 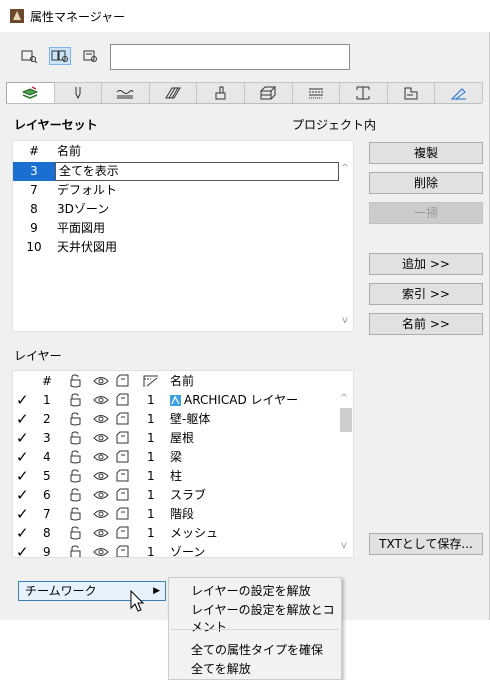 I want to click on layer-name: 階段, so click(x=182, y=514).